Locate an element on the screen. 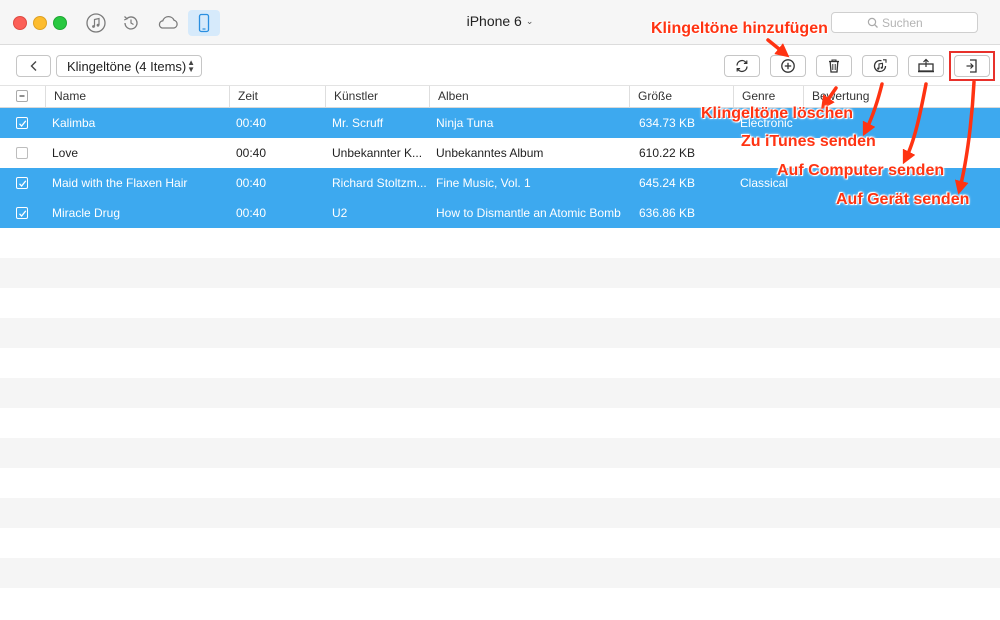 This screenshot has height=620, width=1000. cell-artist: U2 is located at coordinates (340, 213).